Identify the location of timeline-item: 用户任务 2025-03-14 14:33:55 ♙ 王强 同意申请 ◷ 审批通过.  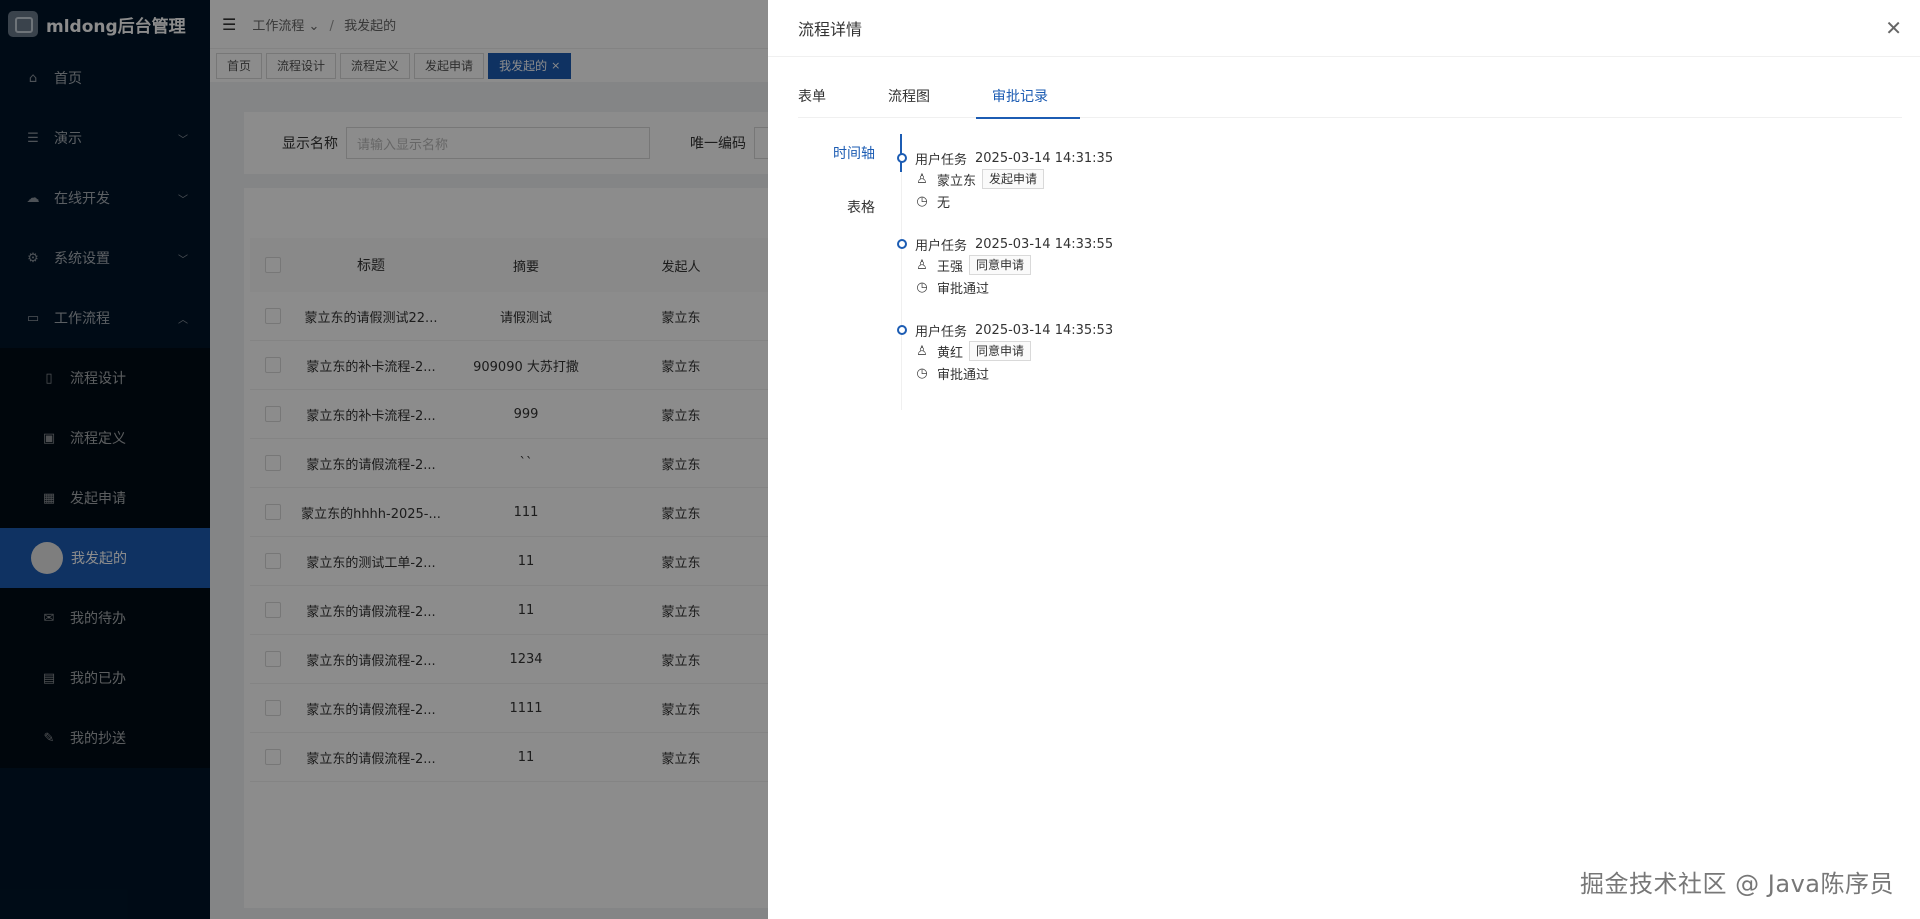
(1147, 277).